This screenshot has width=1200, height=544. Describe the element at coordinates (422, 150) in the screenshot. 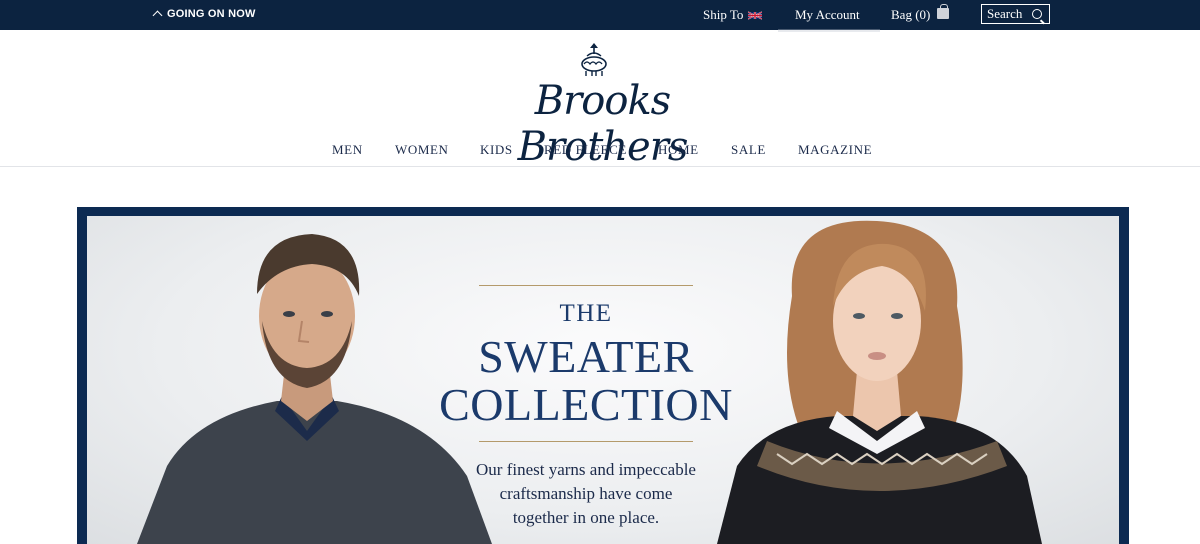

I see `nav-item-women: WOMEN` at that location.